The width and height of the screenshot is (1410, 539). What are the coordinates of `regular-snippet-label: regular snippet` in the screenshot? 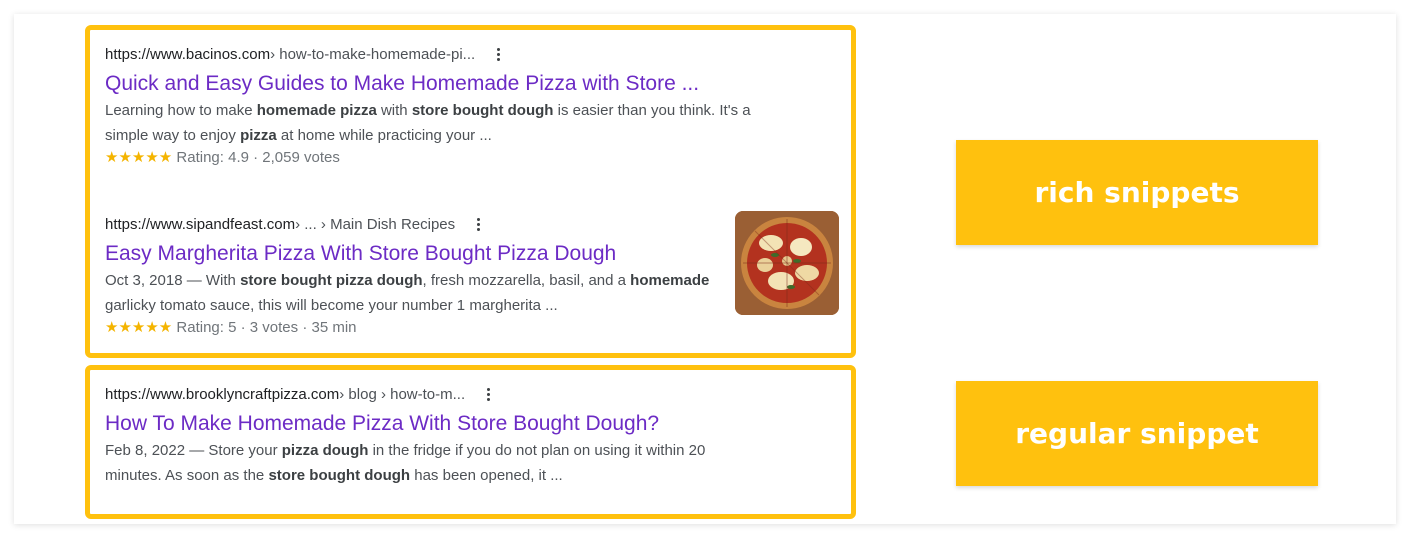 It's located at (1137, 433).